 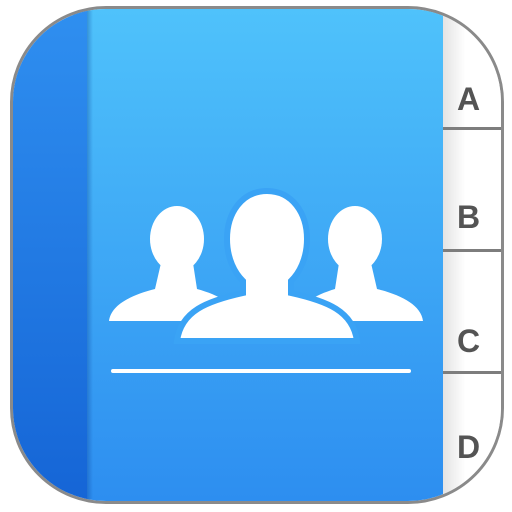 I want to click on name-underline, so click(x=261, y=371).